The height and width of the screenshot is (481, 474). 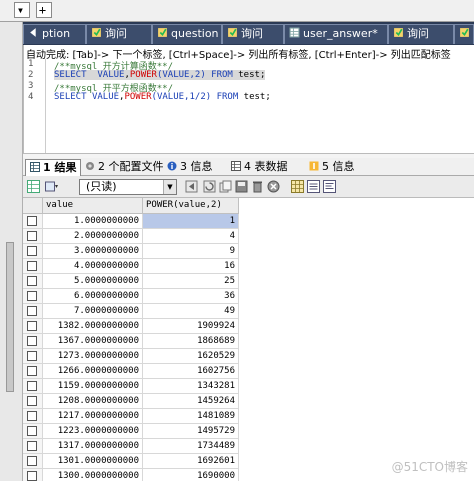 I want to click on refresh-icon, so click(x=209, y=186).